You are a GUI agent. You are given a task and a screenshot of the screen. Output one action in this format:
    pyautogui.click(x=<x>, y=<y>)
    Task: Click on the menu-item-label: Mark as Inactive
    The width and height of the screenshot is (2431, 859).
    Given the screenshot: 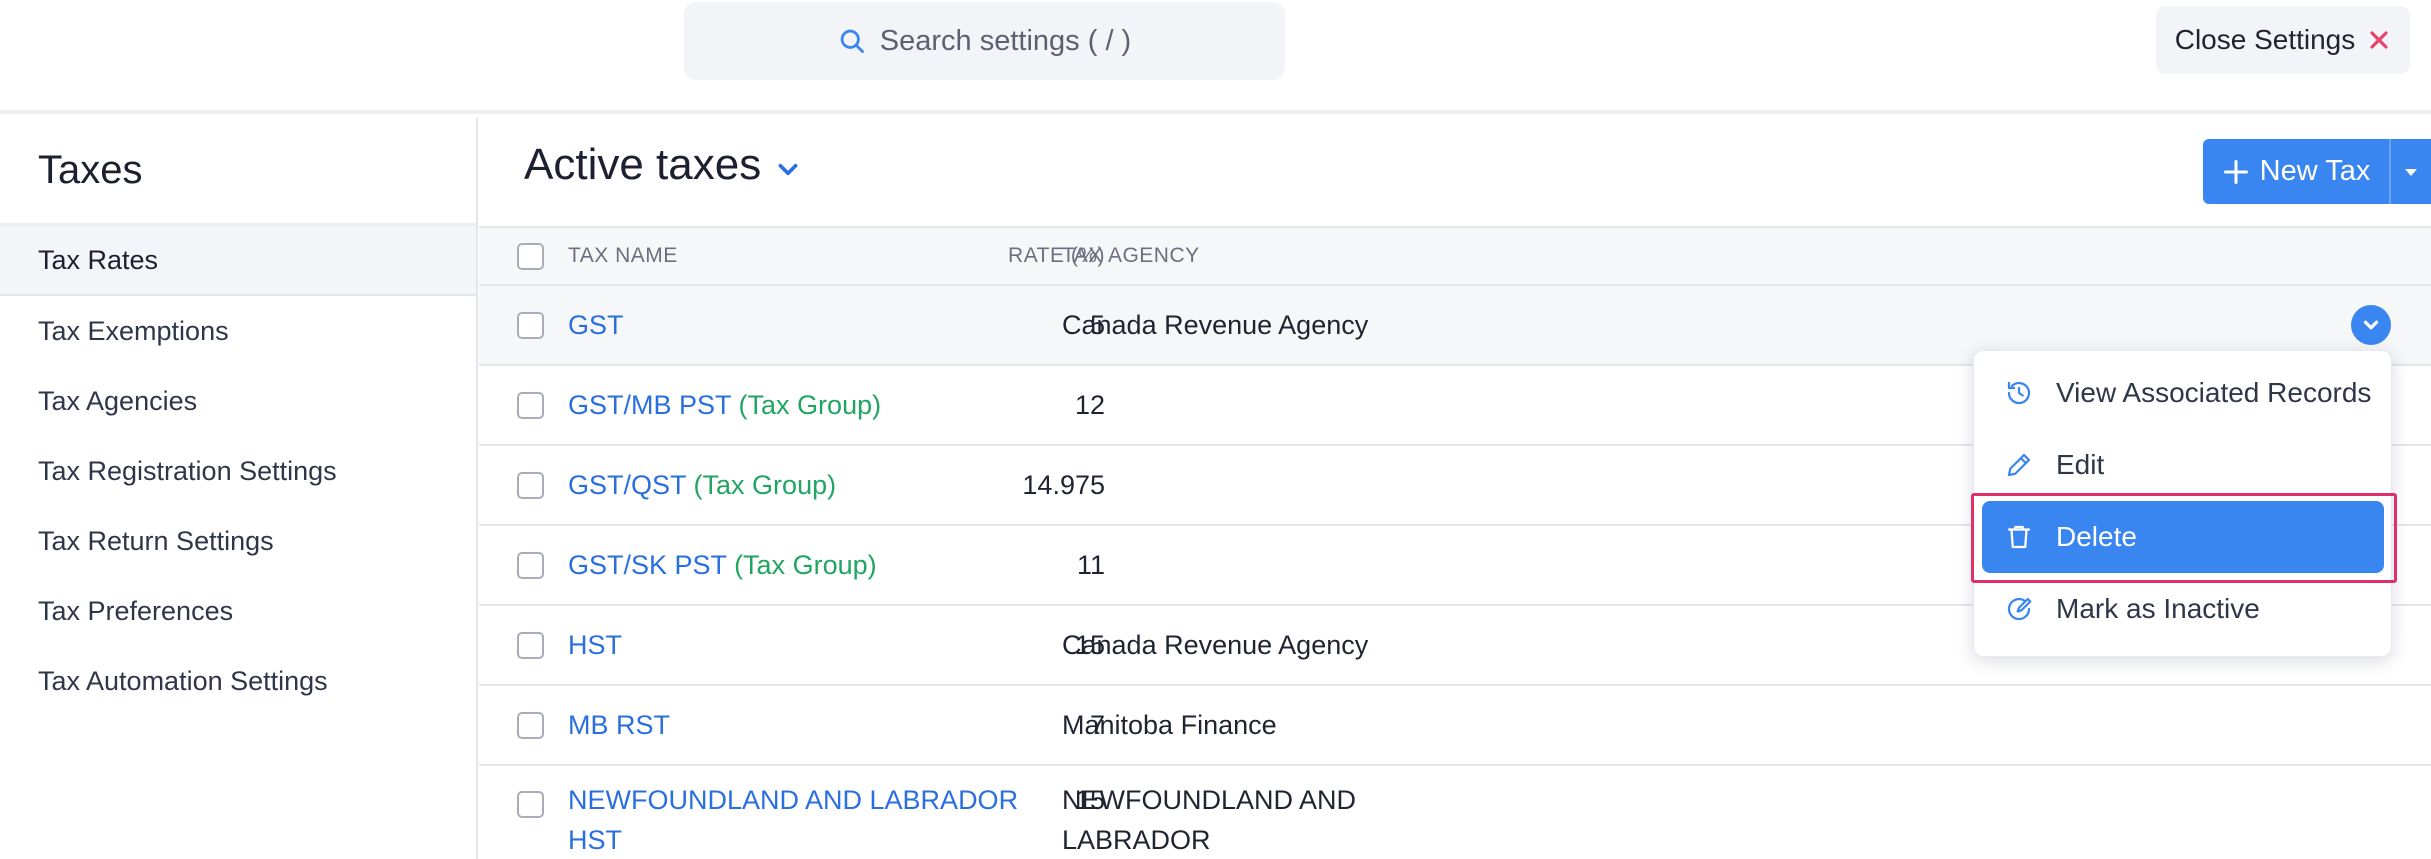 What is the action you would take?
    pyautogui.click(x=2158, y=608)
    